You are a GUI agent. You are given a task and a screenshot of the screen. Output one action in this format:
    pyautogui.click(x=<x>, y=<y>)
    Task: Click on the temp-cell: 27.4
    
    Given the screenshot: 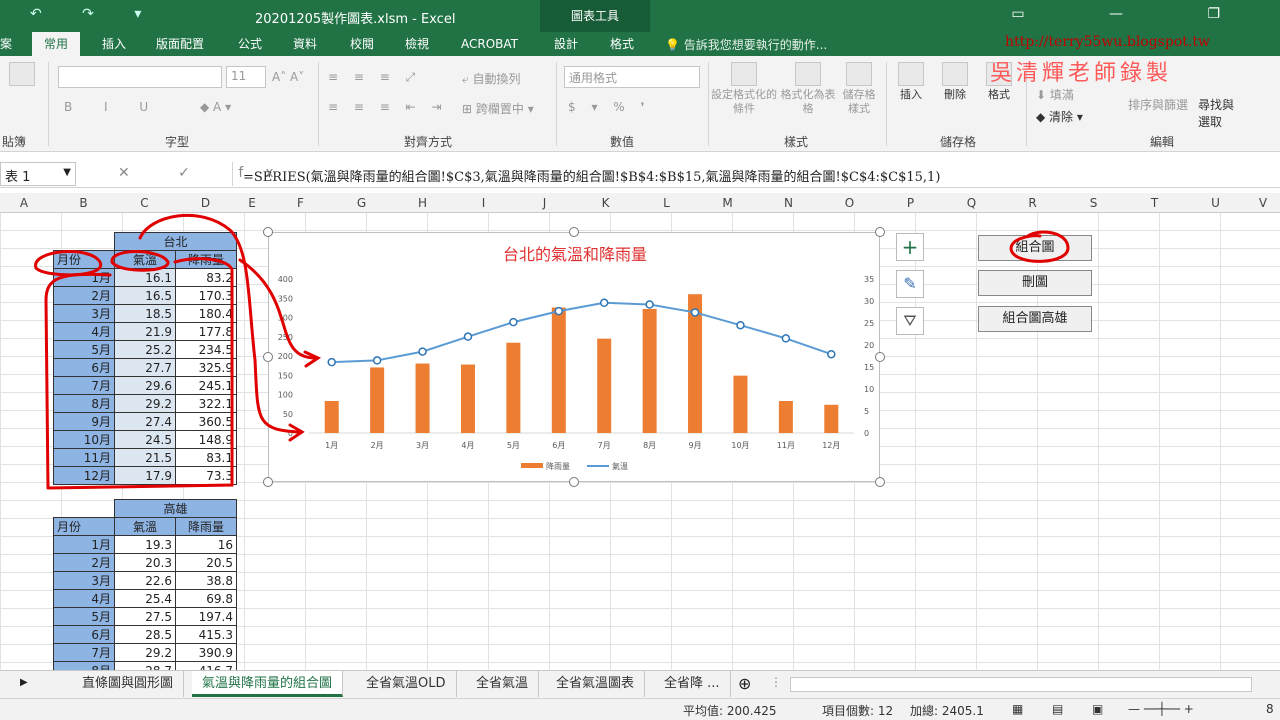 What is the action you would take?
    pyautogui.click(x=145, y=421)
    